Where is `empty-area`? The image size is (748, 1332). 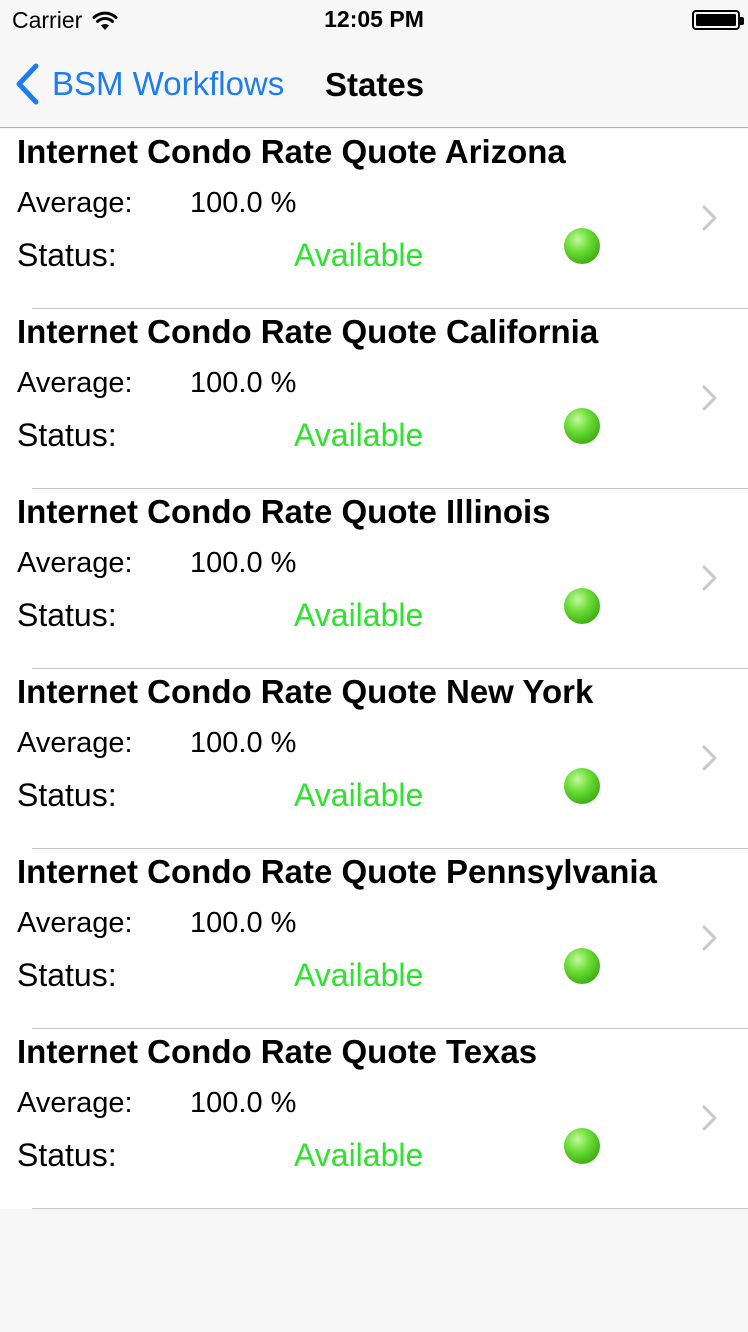 empty-area is located at coordinates (374, 1270).